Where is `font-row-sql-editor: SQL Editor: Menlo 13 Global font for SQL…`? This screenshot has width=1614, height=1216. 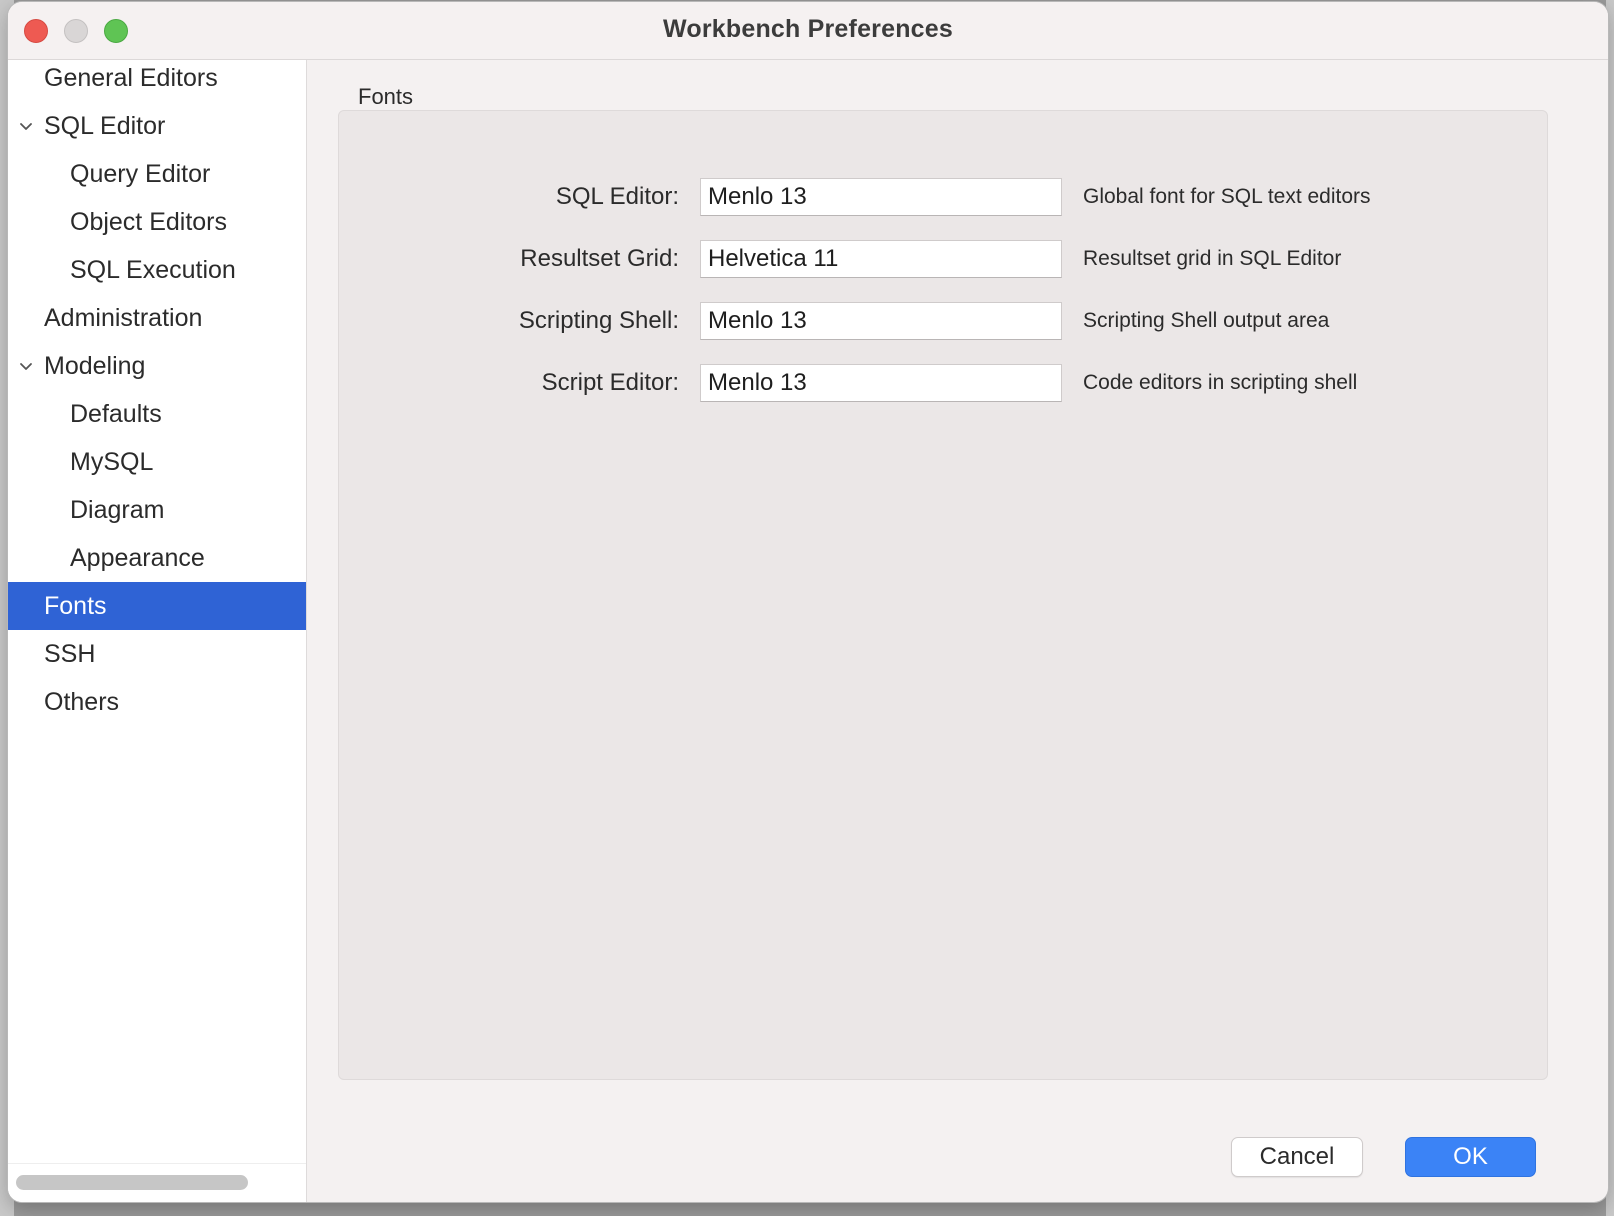 font-row-sql-editor: SQL Editor: Menlo 13 Global font for SQL… is located at coordinates (943, 198).